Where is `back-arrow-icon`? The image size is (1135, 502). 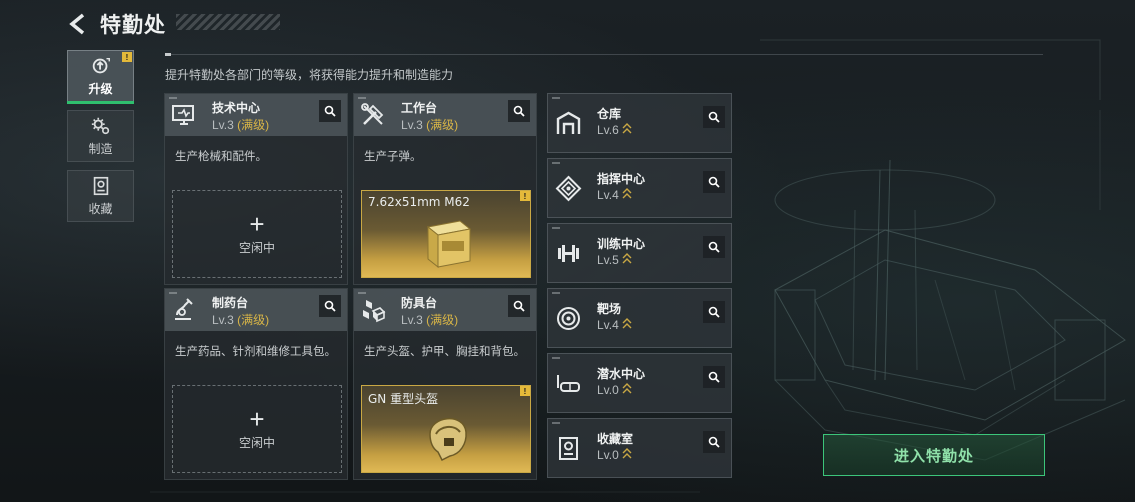 back-arrow-icon is located at coordinates (78, 24).